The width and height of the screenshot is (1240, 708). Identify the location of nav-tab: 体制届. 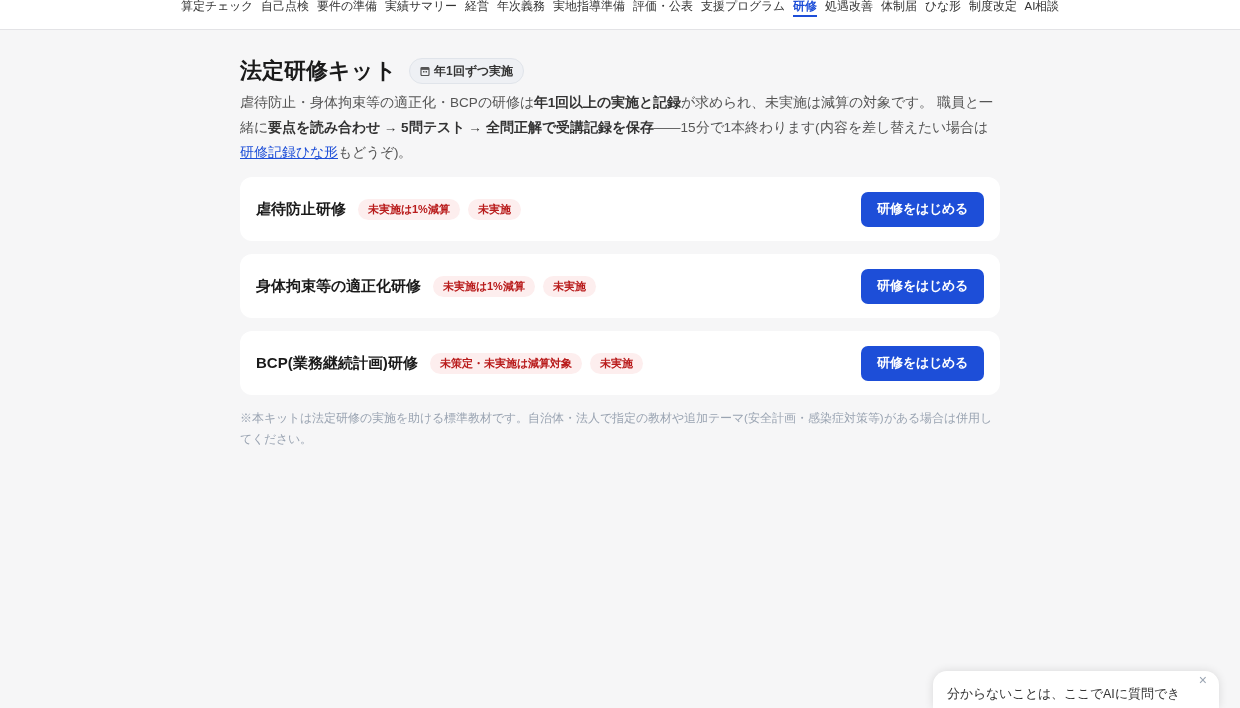
(898, 8).